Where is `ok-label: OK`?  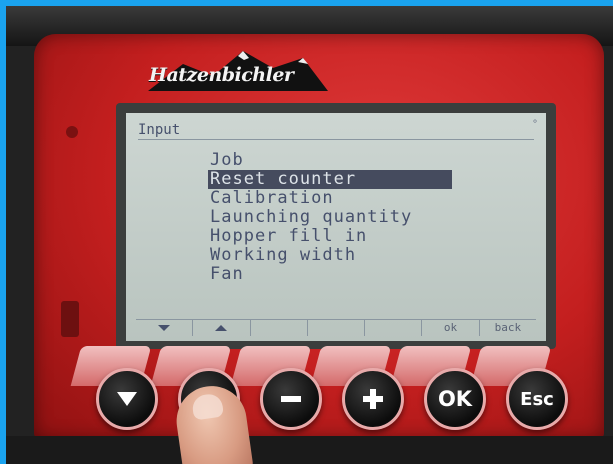 ok-label: OK is located at coordinates (455, 399).